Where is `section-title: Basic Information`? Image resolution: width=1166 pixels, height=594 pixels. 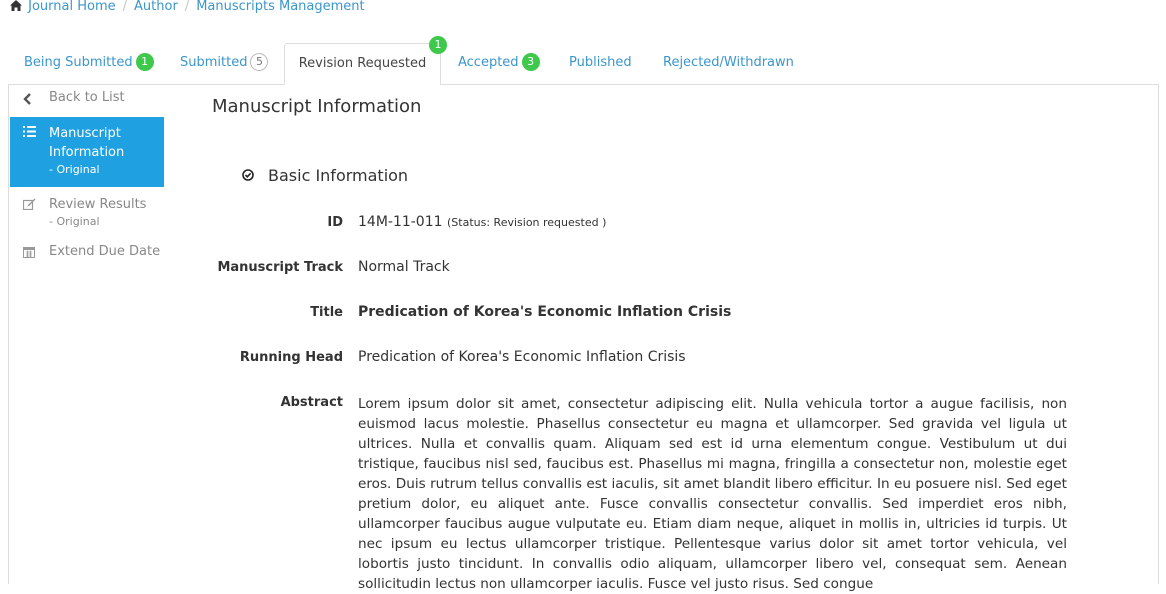
section-title: Basic Information is located at coordinates (325, 175).